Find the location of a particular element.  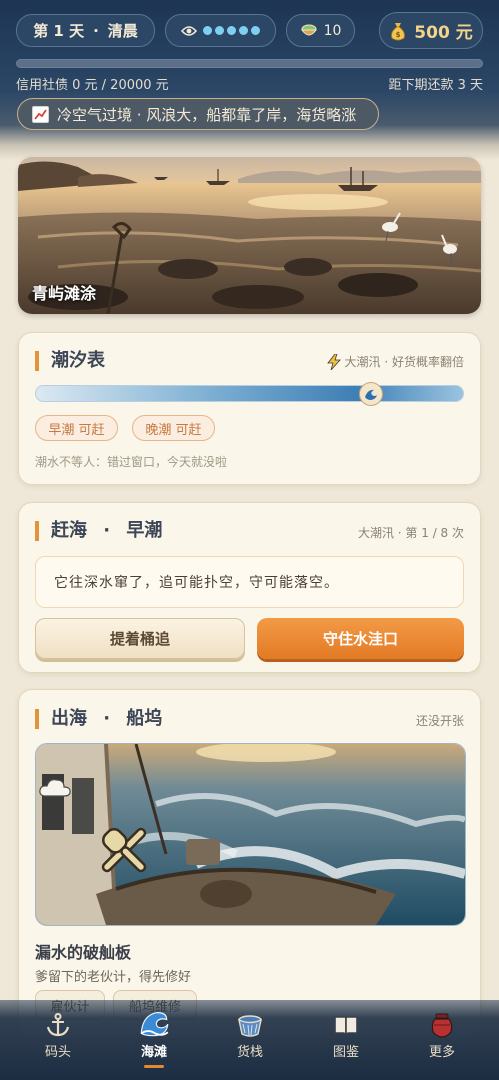

nav-item-more: 更多 is located at coordinates (442, 1036).